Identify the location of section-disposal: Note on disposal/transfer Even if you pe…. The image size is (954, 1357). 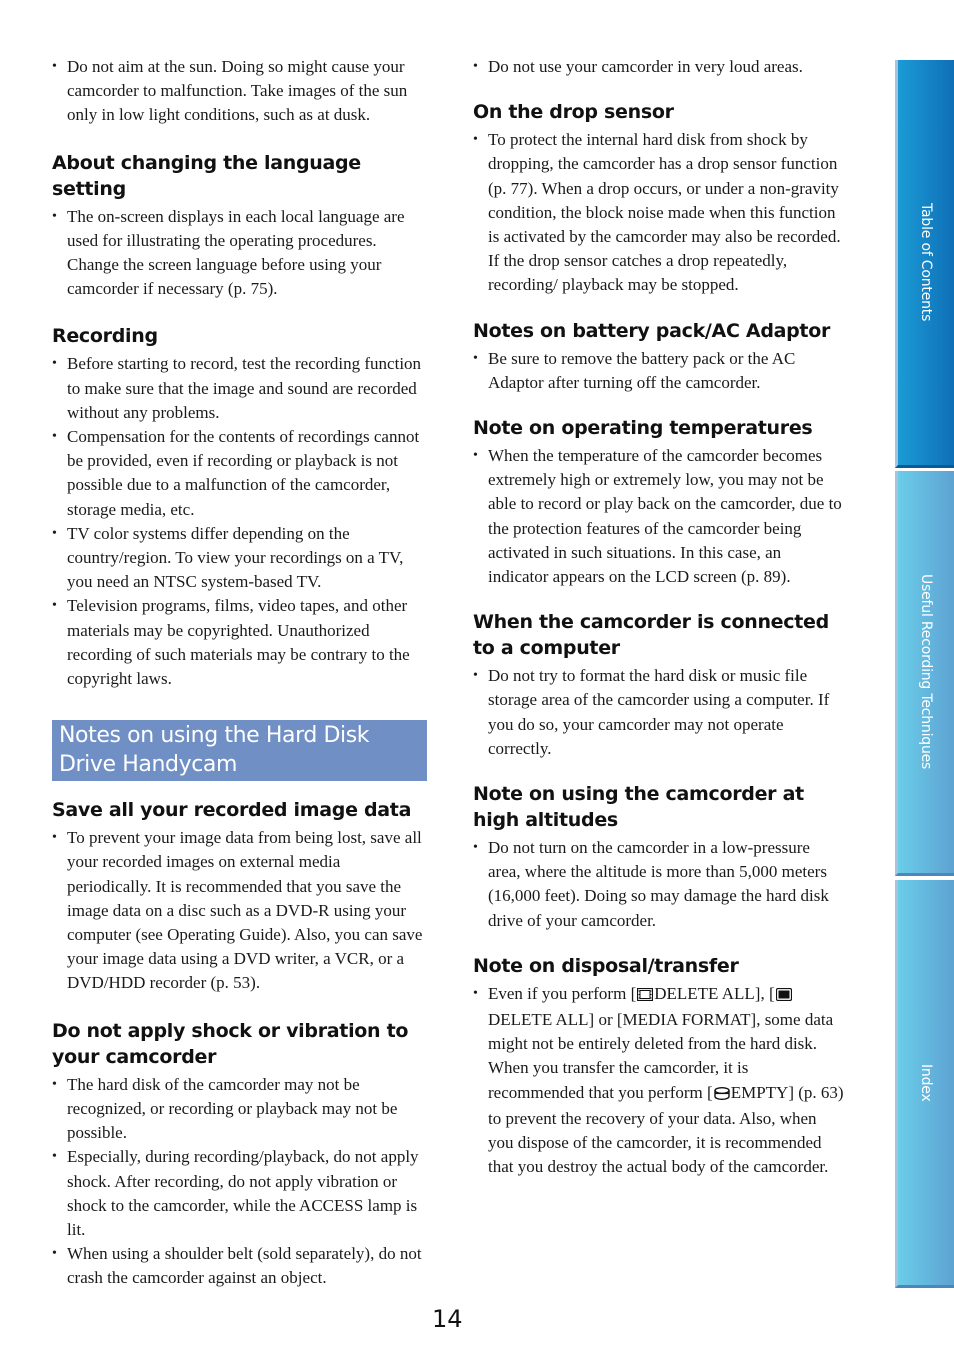
(659, 1066).